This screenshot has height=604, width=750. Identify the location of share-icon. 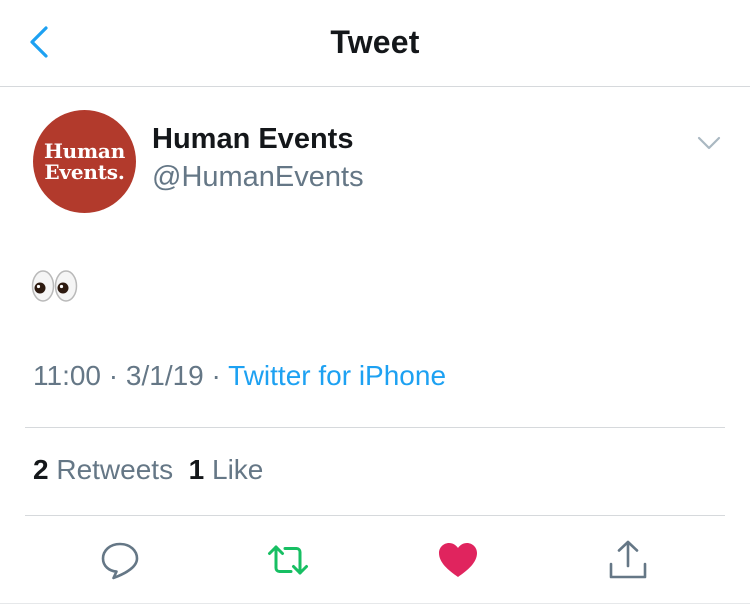
(628, 560).